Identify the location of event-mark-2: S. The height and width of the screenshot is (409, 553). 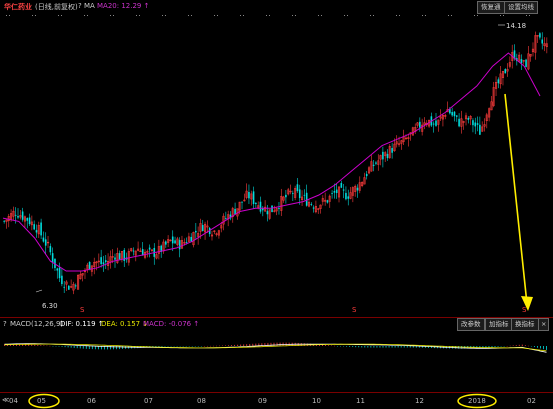
(354, 310).